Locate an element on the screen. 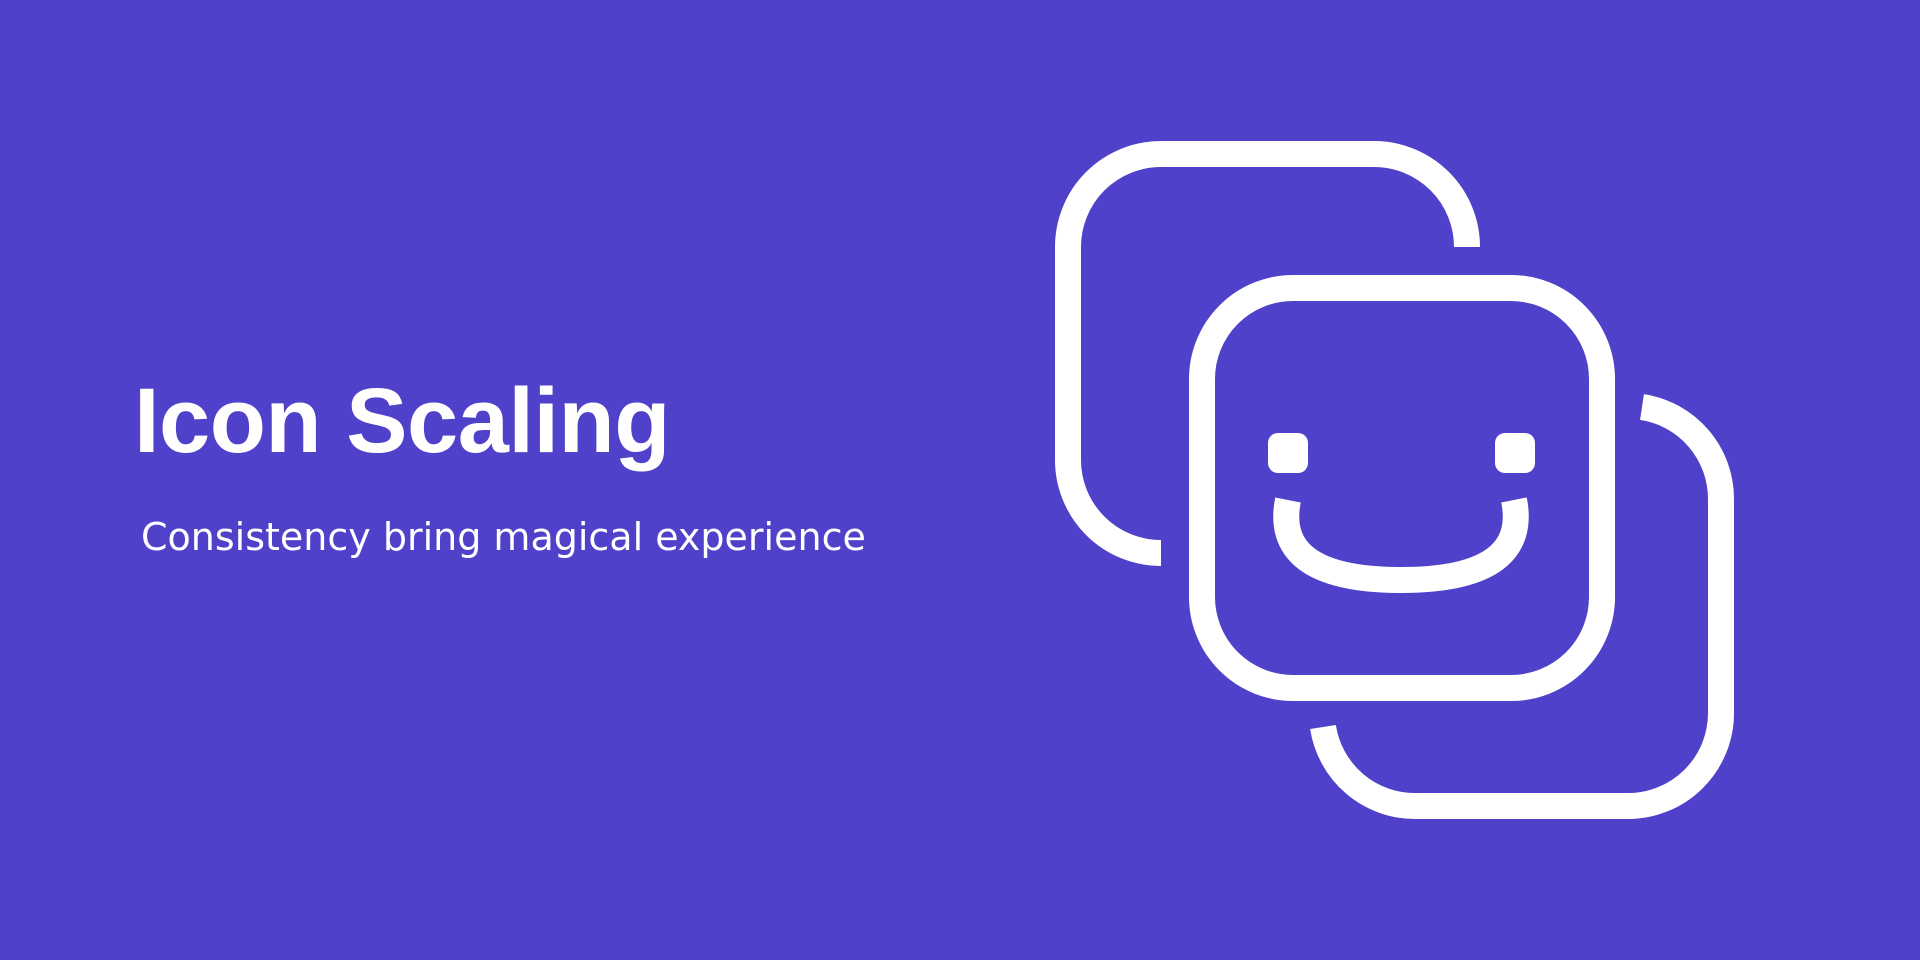 This screenshot has height=960, width=1920. middle-square-icon-part is located at coordinates (1402, 488).